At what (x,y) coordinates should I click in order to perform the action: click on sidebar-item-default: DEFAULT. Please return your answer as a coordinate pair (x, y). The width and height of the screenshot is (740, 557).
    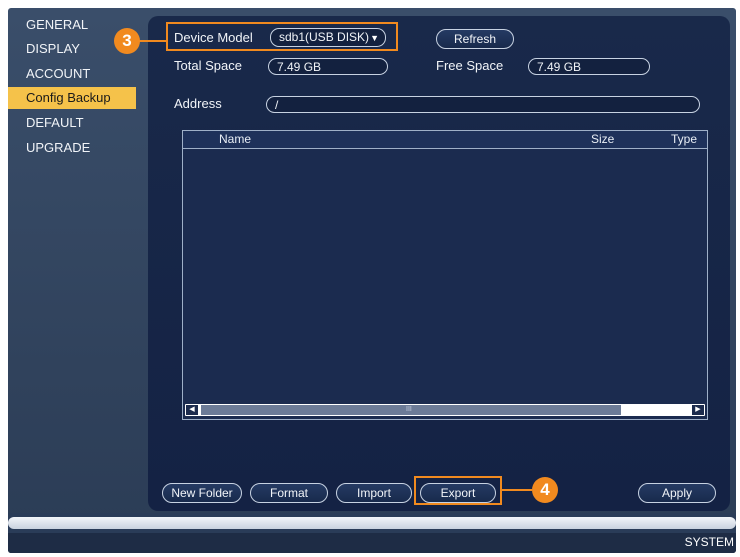
    Looking at the image, I should click on (72, 123).